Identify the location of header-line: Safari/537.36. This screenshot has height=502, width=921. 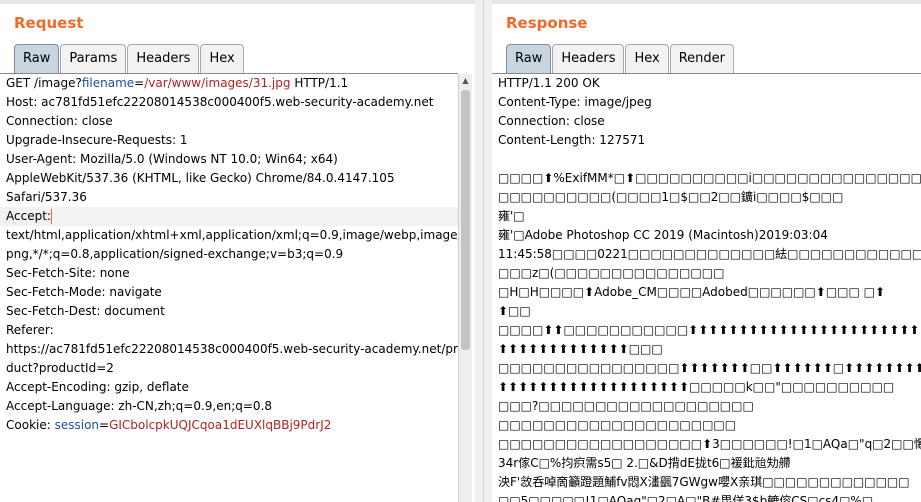
(46, 197).